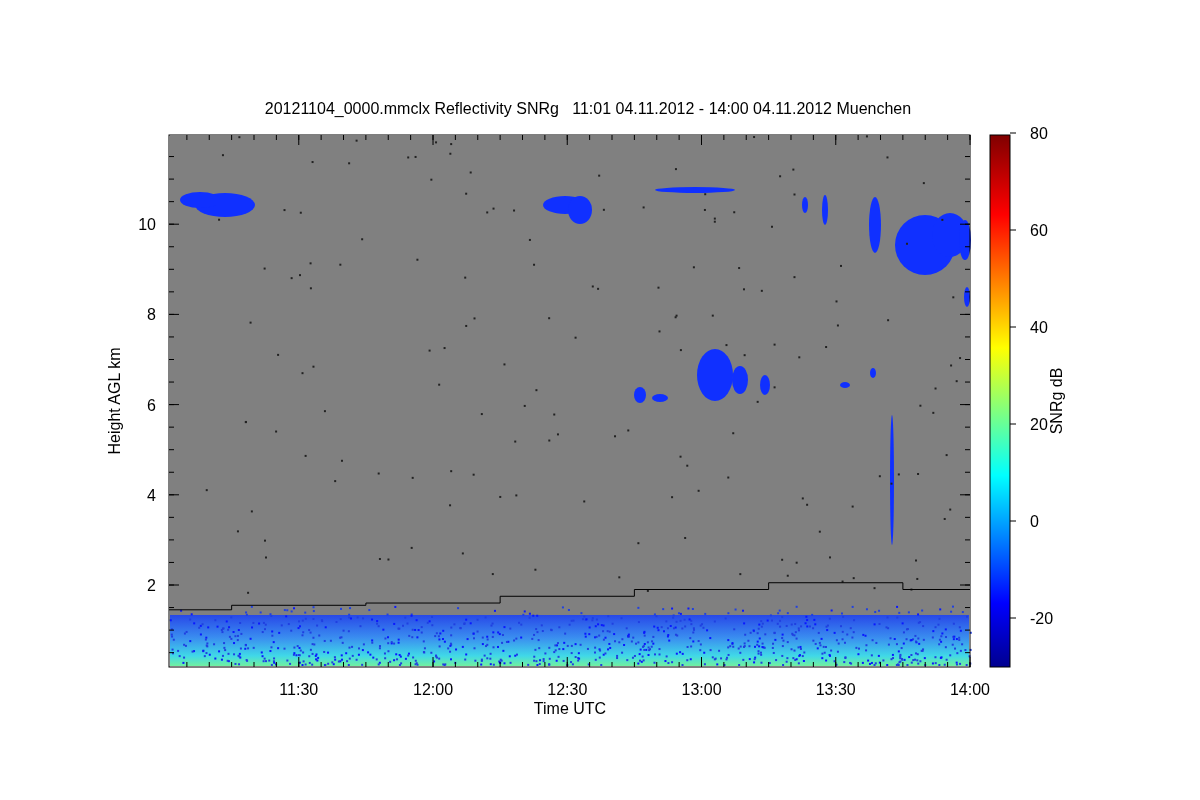 The image size is (1200, 800). I want to click on colorbar-tick-label: 60, so click(1039, 230).